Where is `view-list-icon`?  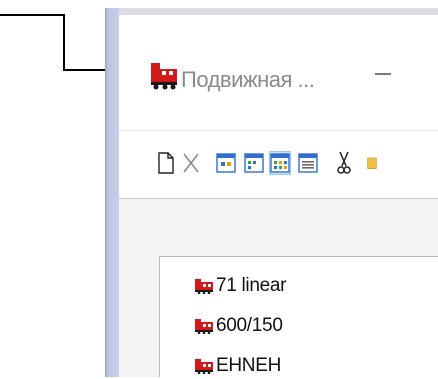 view-list-icon is located at coordinates (280, 163).